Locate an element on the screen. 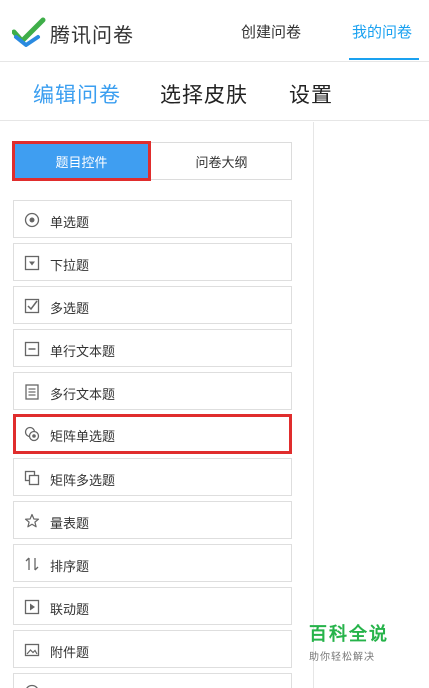 This screenshot has width=429, height=688. radio-icon is located at coordinates (32, 220).